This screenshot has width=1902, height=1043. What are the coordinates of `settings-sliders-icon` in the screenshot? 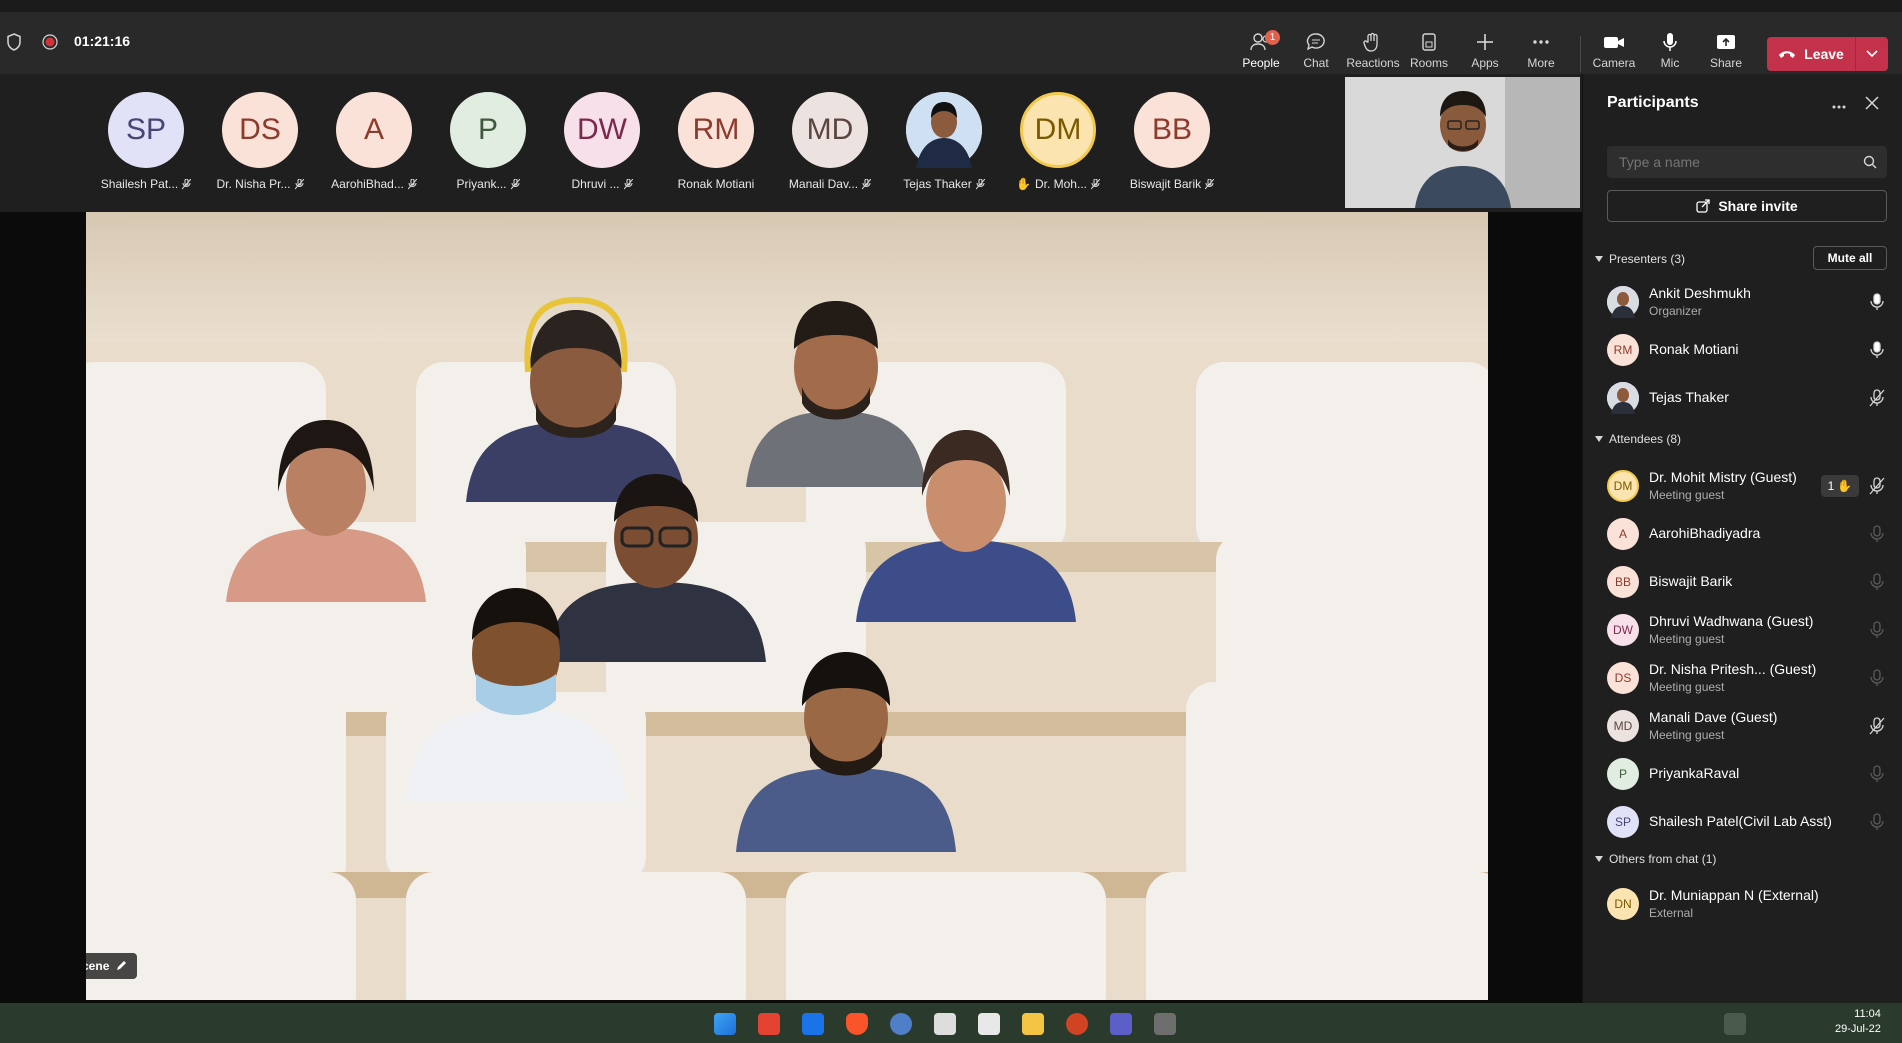 It's located at (945, 1024).